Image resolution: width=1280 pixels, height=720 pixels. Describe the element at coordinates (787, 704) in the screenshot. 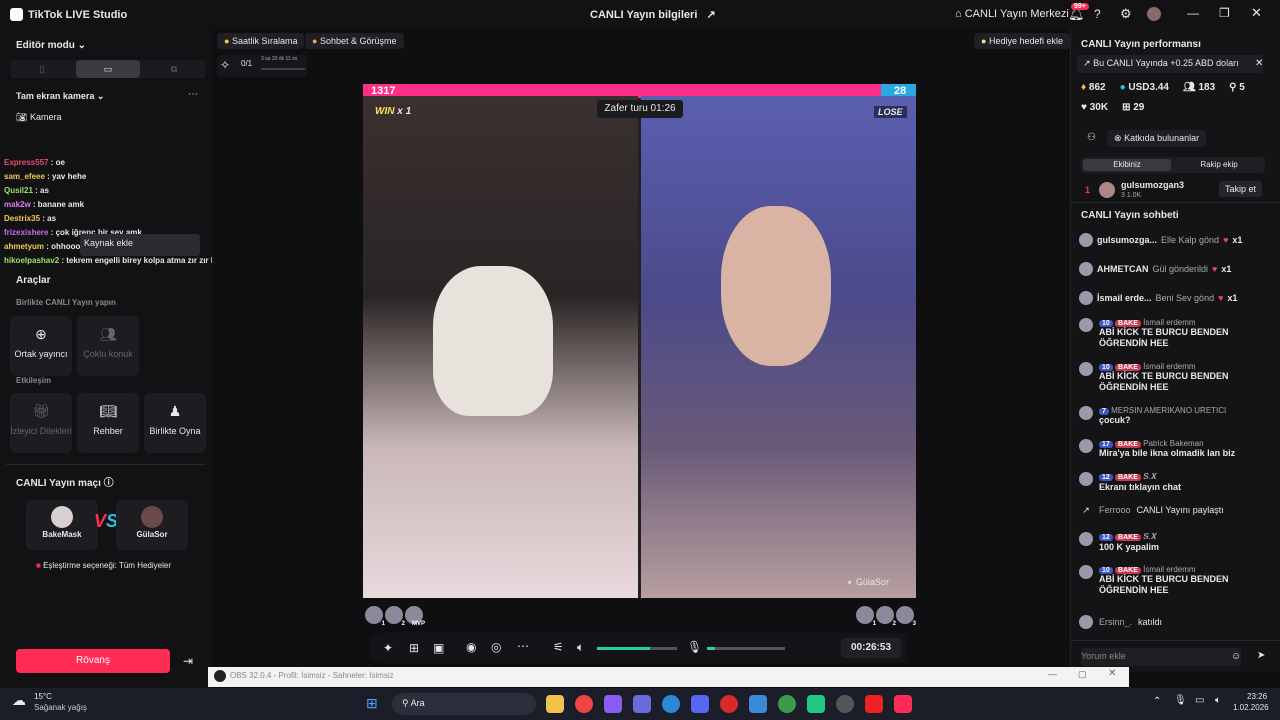

I see `chrome-profile-icon` at that location.